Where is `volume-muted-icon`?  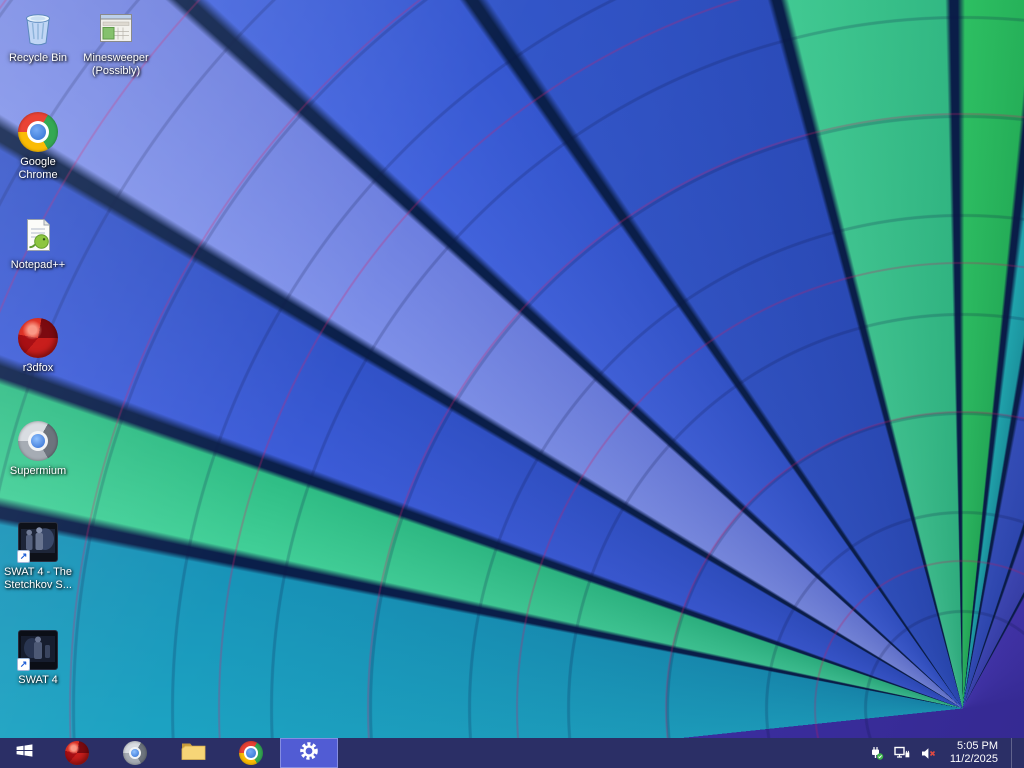
volume-muted-icon is located at coordinates (928, 753).